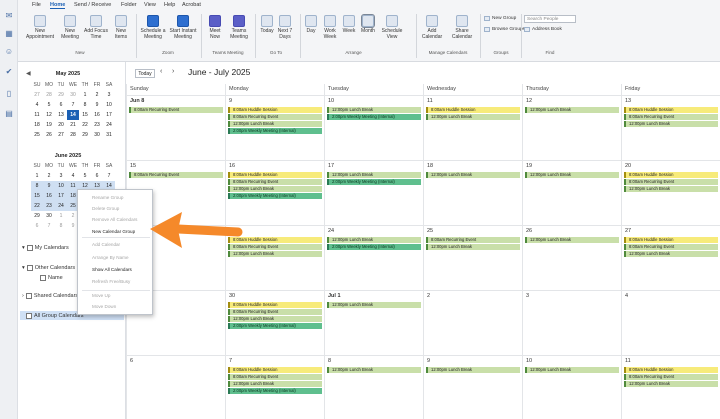 This screenshot has height=419, width=720. Describe the element at coordinates (37, 196) in the screenshot. I see `mini-calendar-day: 15` at that location.